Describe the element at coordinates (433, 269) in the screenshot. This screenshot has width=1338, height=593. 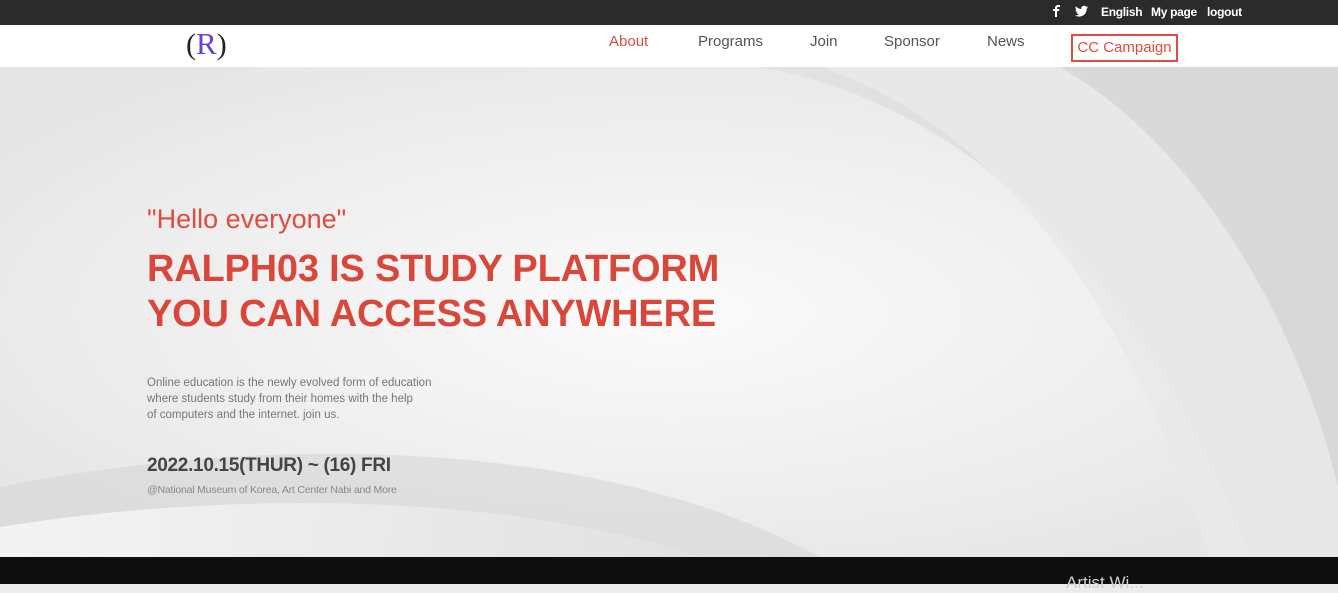
I see `hero-headline-line1: RALPH03 IS STUDY PLATFORM` at that location.